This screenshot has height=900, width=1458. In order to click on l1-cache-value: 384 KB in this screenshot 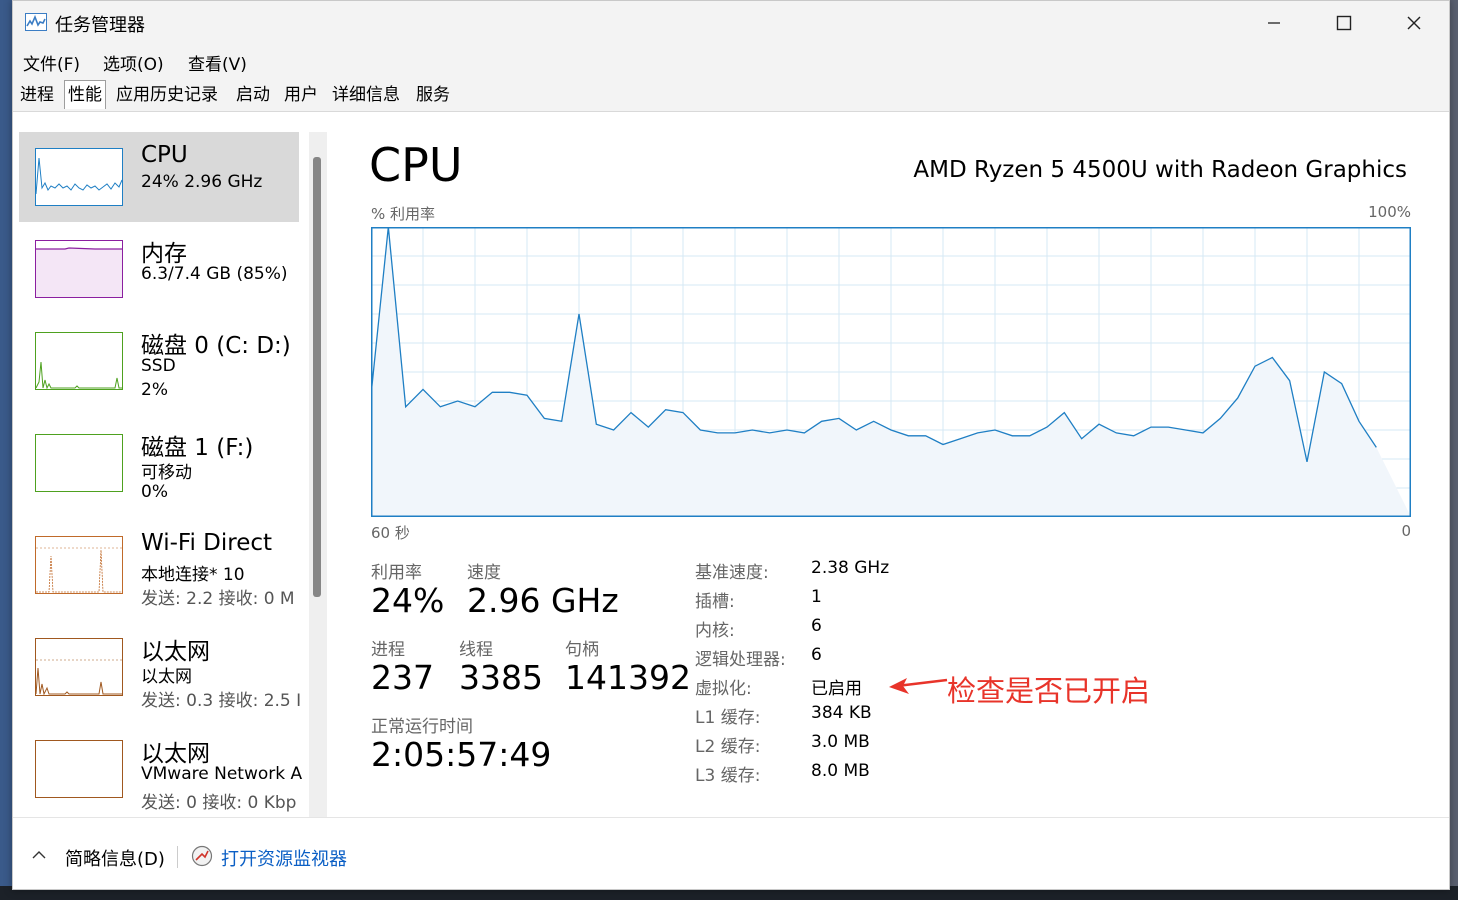, I will do `click(841, 713)`.